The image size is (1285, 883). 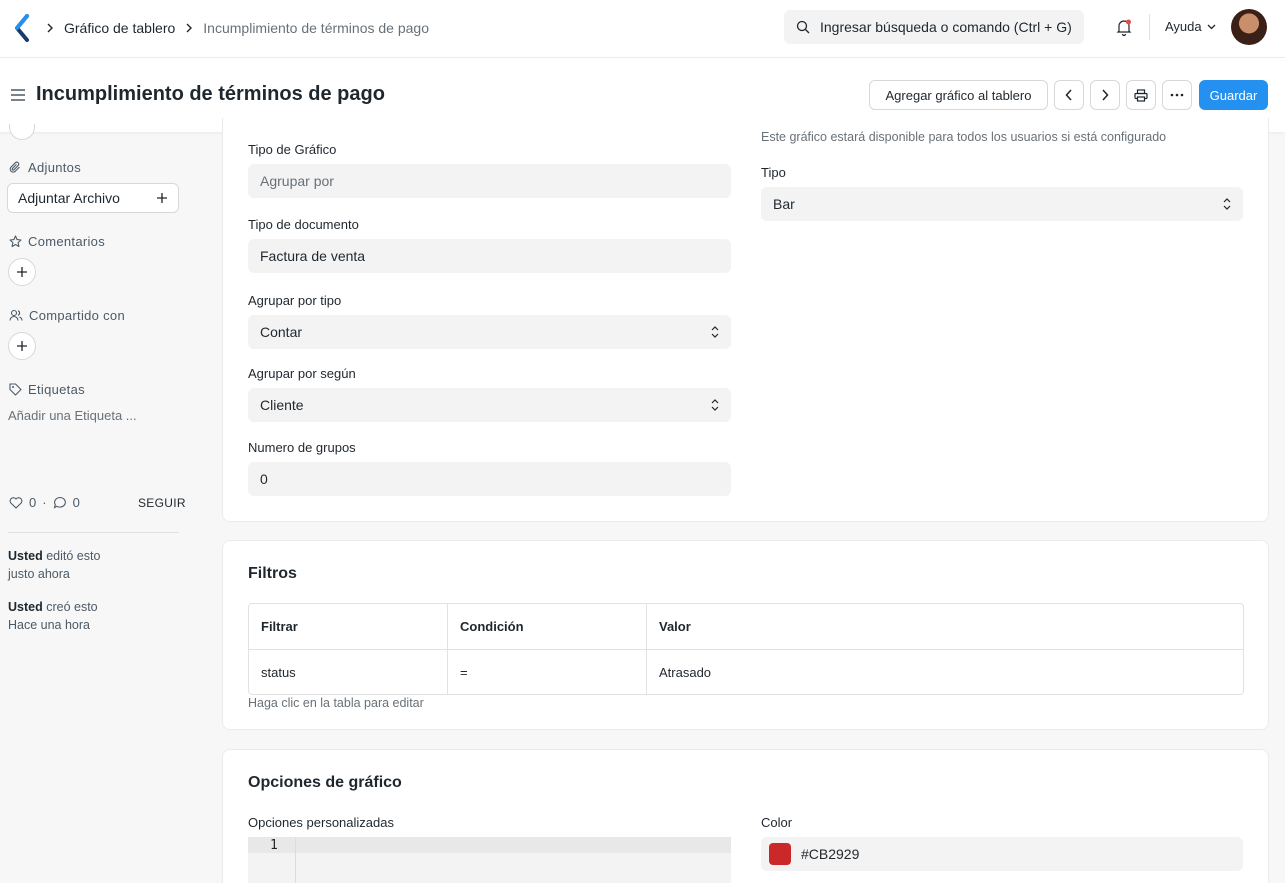 I want to click on sidebar-toggle-icon, so click(x=18, y=95).